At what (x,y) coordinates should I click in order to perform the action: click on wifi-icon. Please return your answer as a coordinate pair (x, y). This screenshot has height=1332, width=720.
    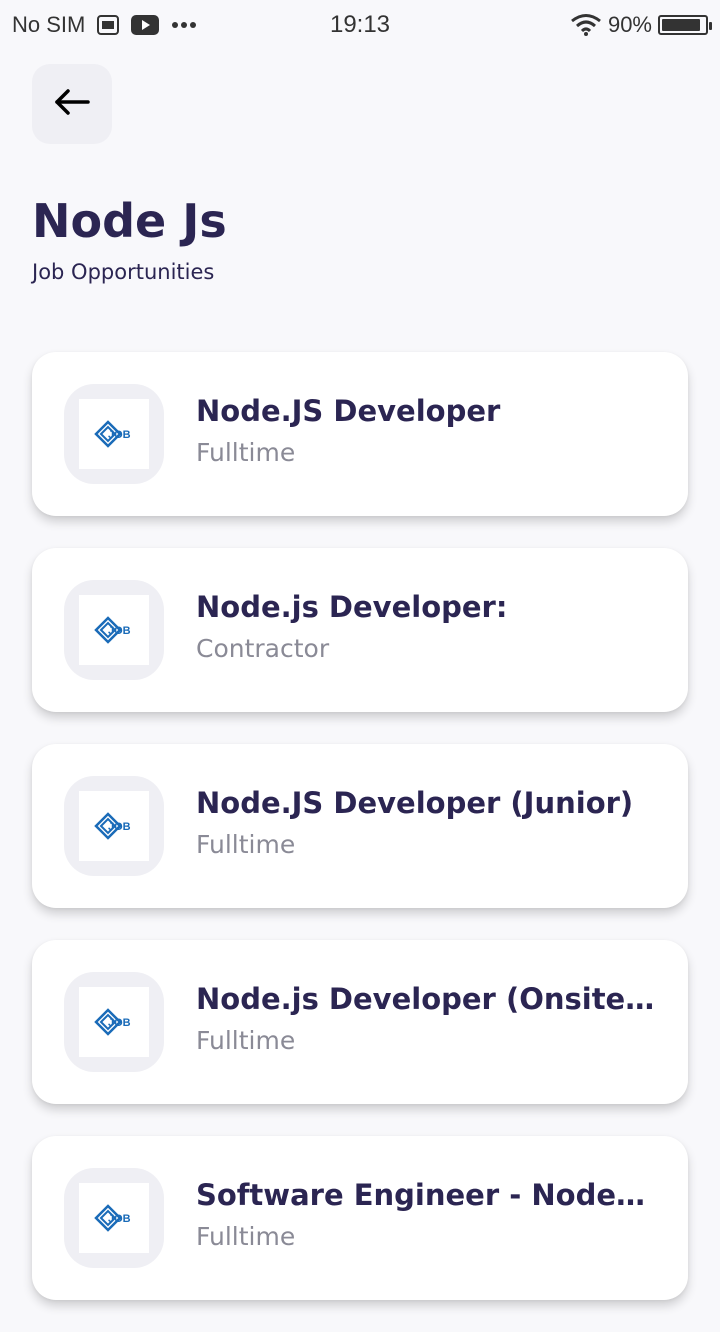
    Looking at the image, I should click on (586, 25).